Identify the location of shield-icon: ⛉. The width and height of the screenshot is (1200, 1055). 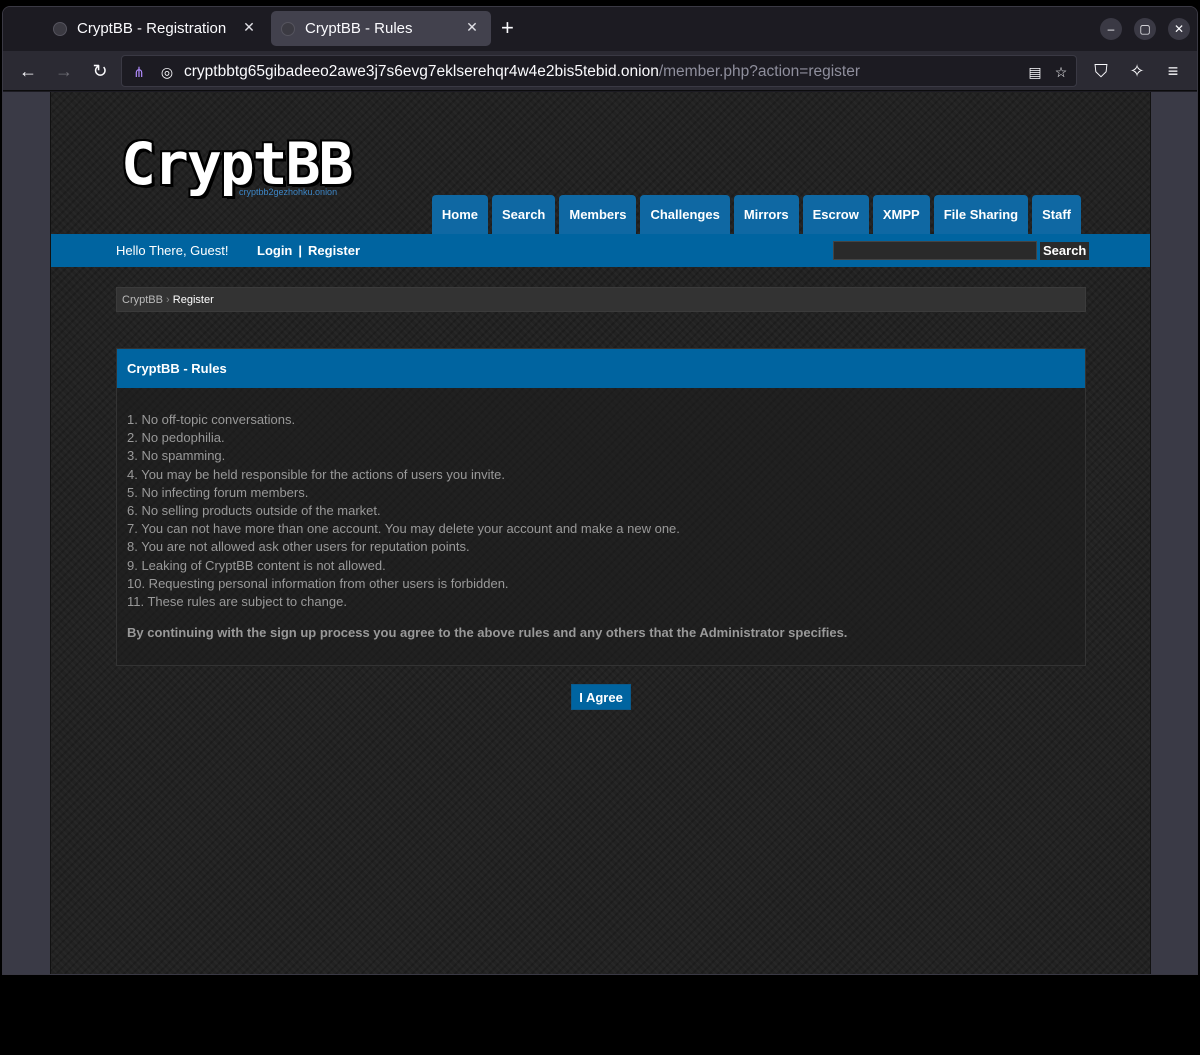
(1101, 71).